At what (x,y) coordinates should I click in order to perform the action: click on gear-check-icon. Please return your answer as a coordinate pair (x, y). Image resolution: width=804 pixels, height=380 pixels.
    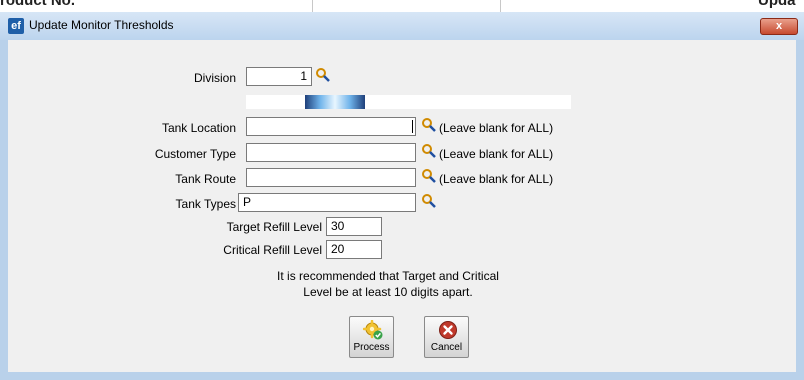
    Looking at the image, I should click on (373, 330).